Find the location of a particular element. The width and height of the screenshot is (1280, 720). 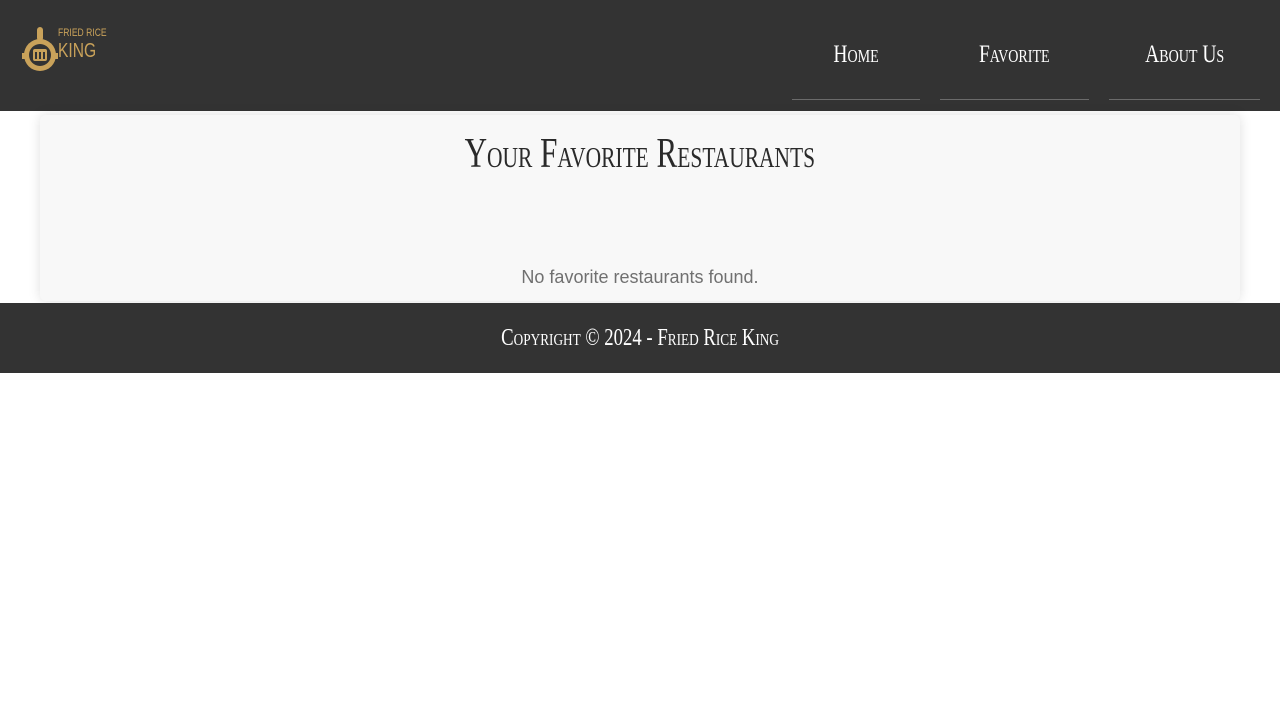

app-footer: Copyright © 2024 - Fried Rice King is located at coordinates (640, 338).